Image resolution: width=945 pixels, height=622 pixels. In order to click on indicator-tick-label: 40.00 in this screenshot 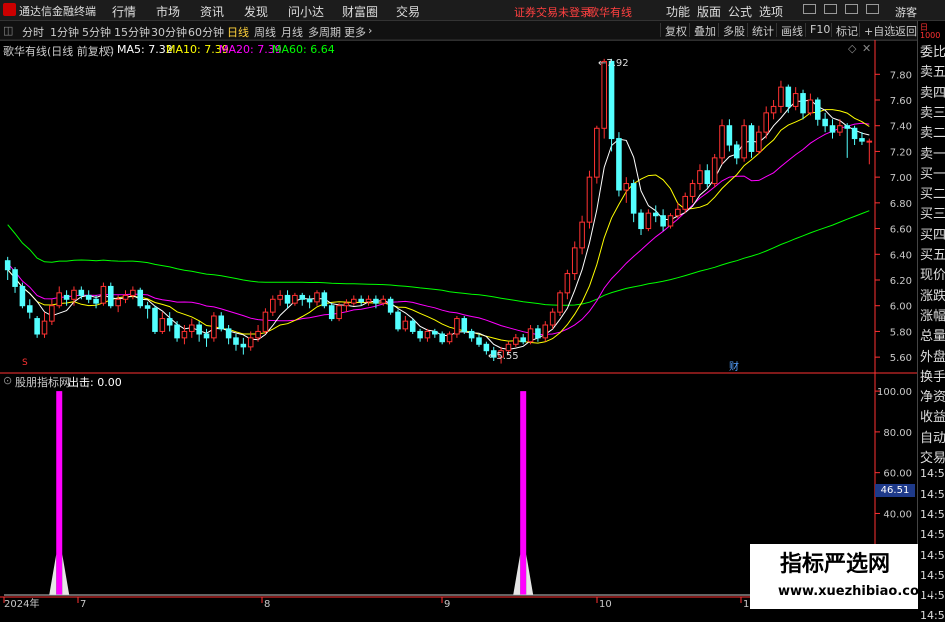, I will do `click(897, 514)`.